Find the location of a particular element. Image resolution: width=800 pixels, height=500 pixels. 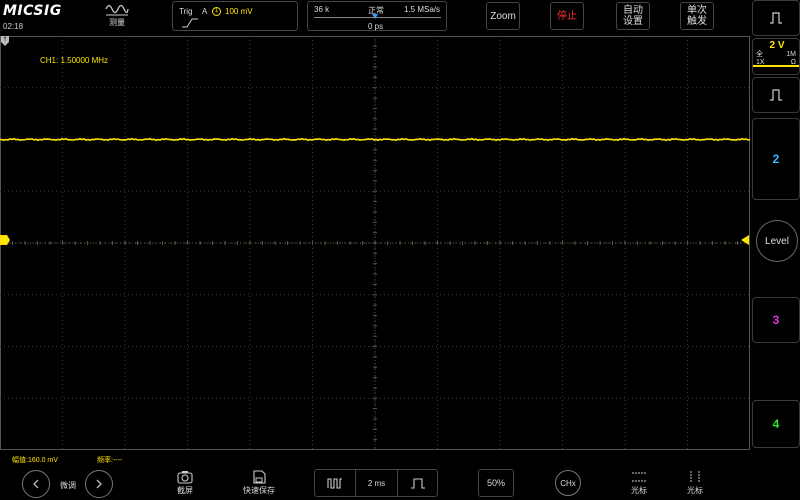

trigger-level-arrow-icon is located at coordinates (745, 240).